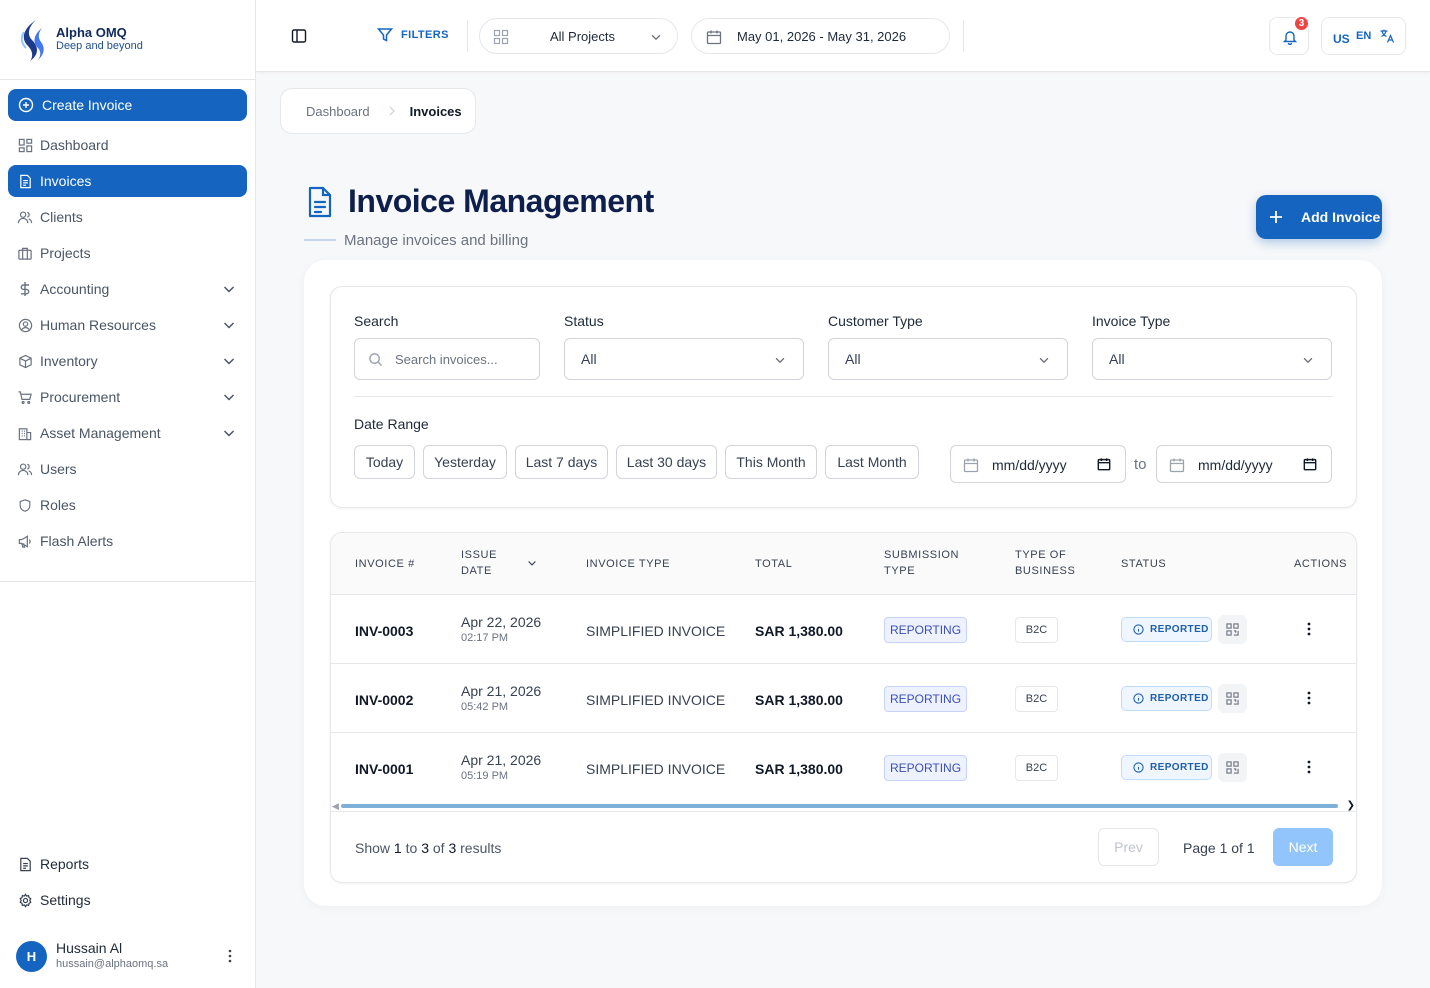  Describe the element at coordinates (820, 36) in the screenshot. I see `date-range-picker: May 01, 2026 - May 31, 2026` at that location.